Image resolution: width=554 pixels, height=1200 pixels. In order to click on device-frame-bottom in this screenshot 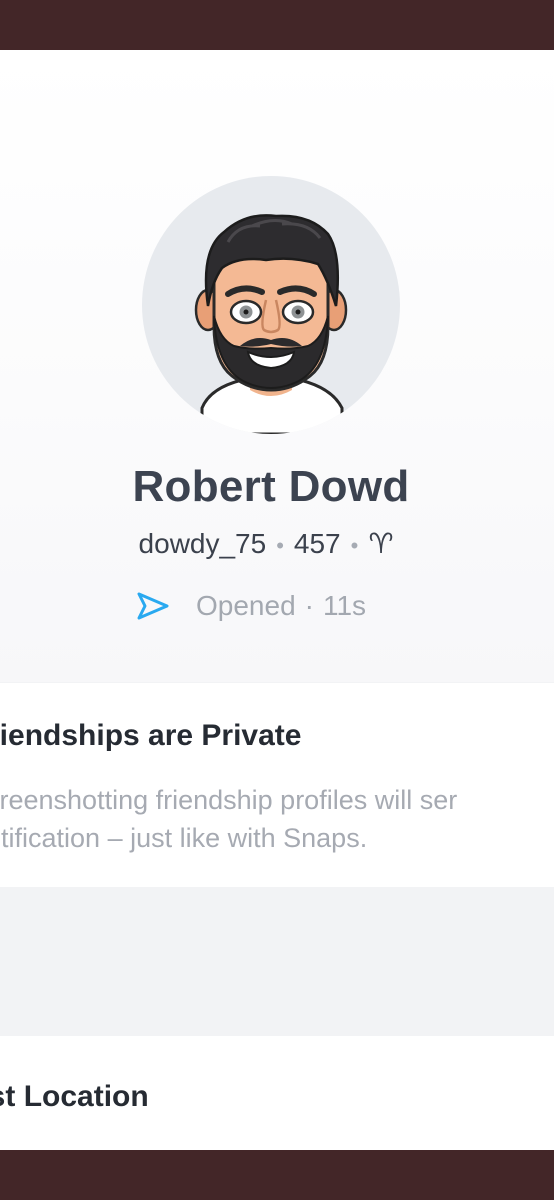, I will do `click(277, 1175)`.